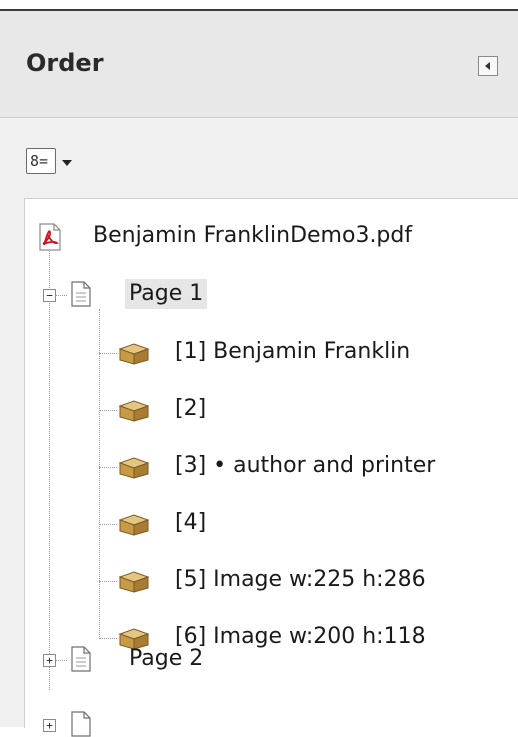 This screenshot has width=518, height=737. I want to click on panel-toolbar, so click(259, 158).